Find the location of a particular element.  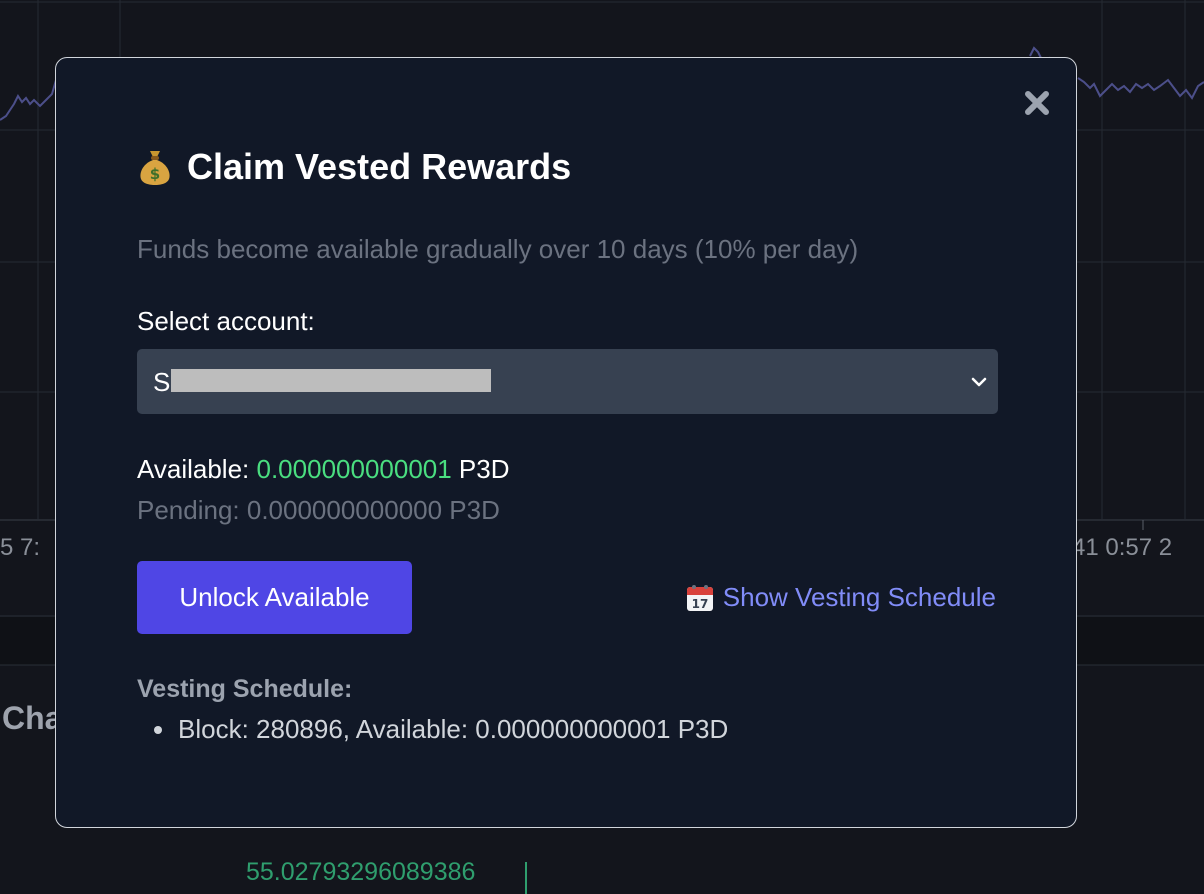

available-balance: Available: 0.000000000001 P3D is located at coordinates (323, 469).